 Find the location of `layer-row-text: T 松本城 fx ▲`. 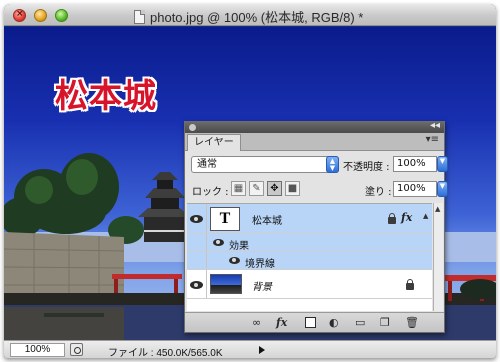

layer-row-text: T 松本城 fx ▲ is located at coordinates (309, 219).